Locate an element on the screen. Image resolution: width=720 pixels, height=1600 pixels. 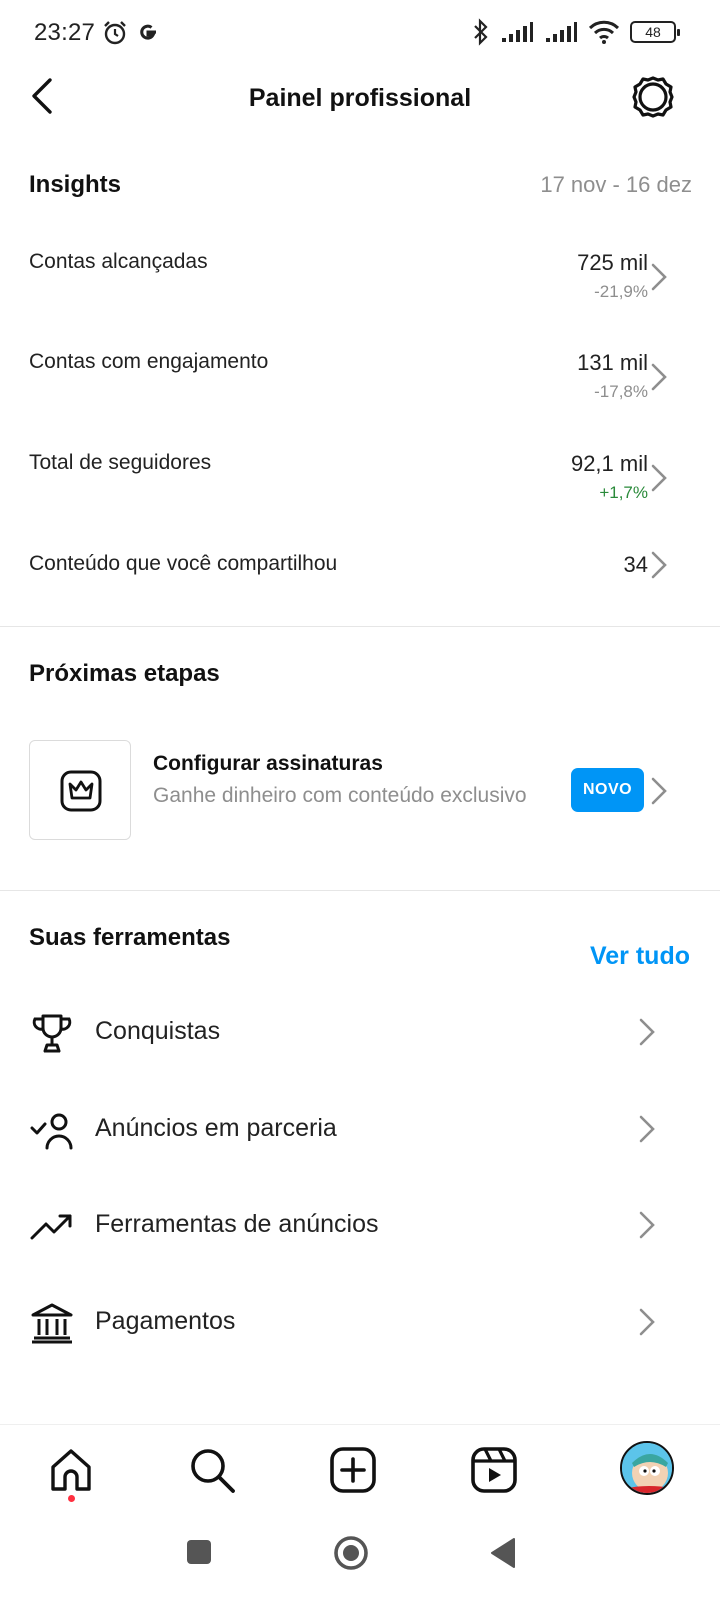
insight-row-followers: Total de seguidores 92,1 mil +1,7% is located at coordinates (360, 491).